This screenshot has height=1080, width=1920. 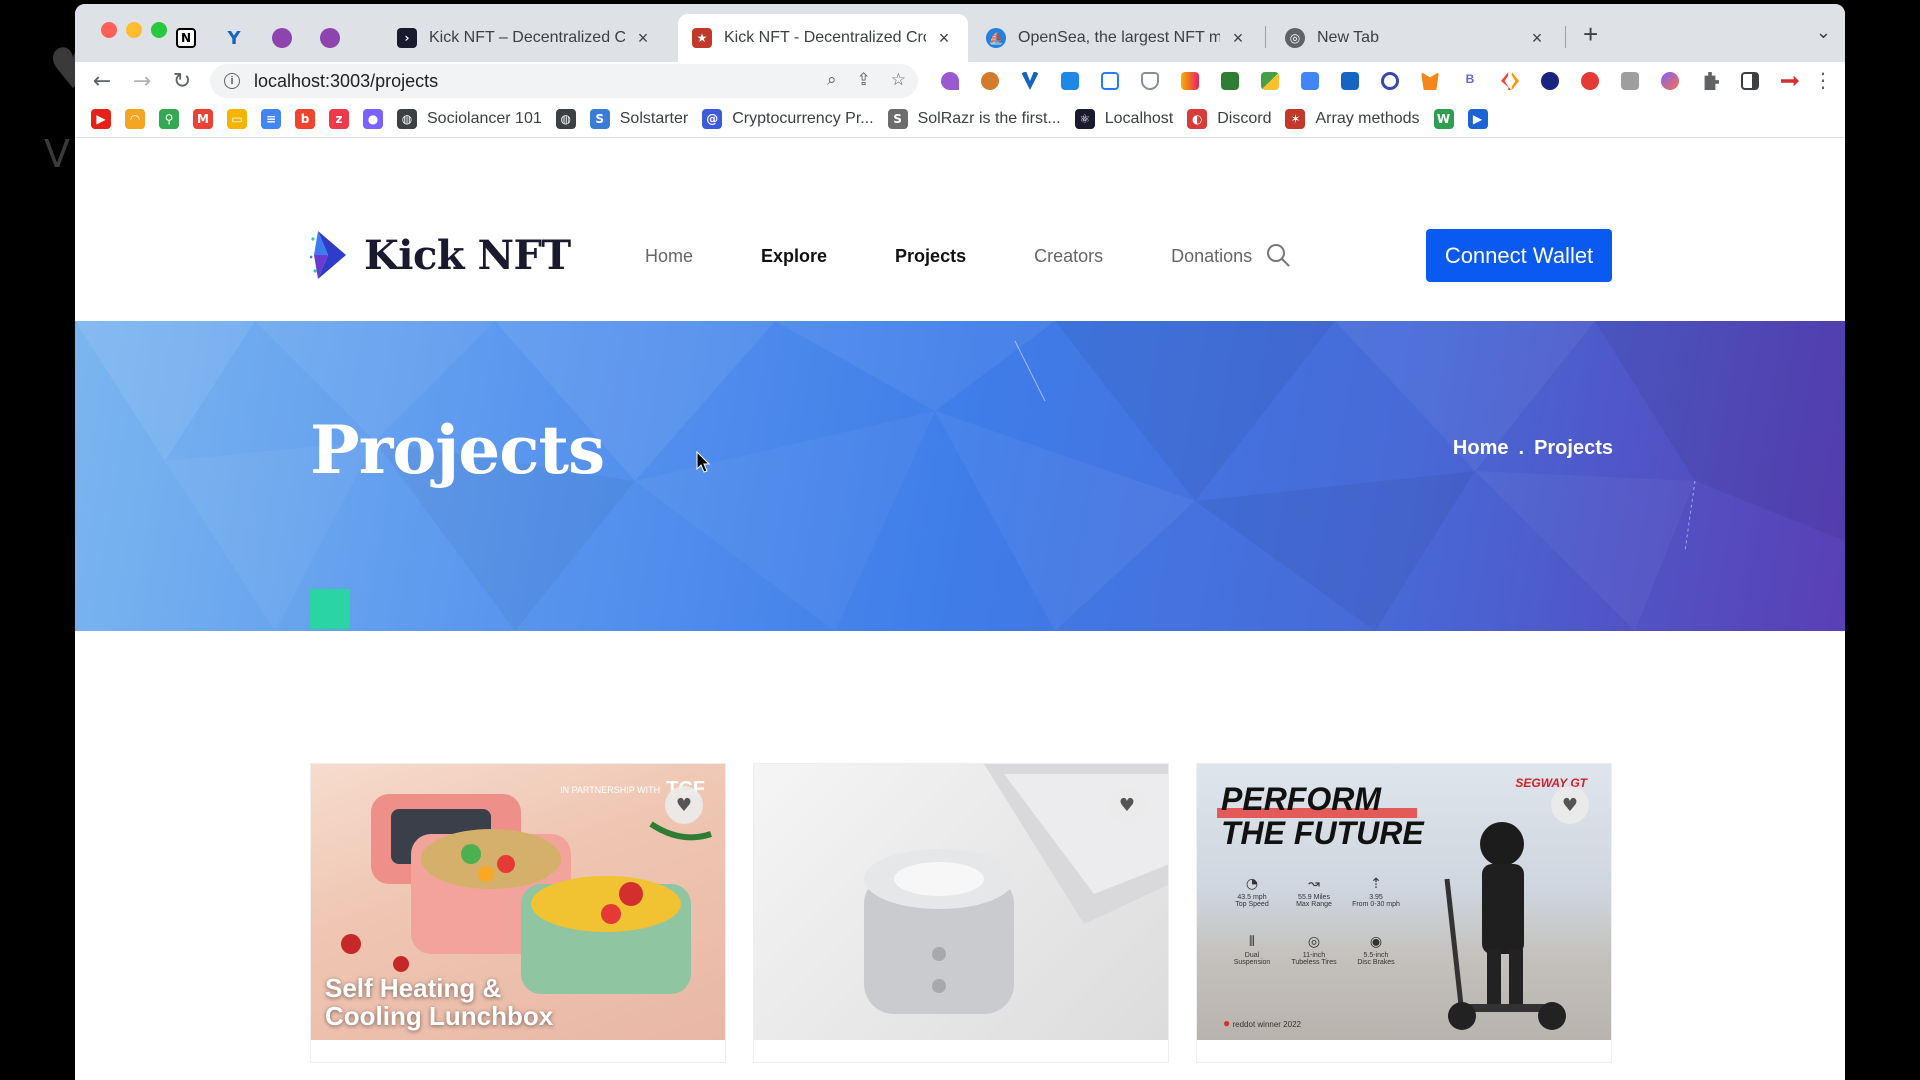 What do you see at coordinates (1443, 118) in the screenshot?
I see `bookmark-item: W` at bounding box center [1443, 118].